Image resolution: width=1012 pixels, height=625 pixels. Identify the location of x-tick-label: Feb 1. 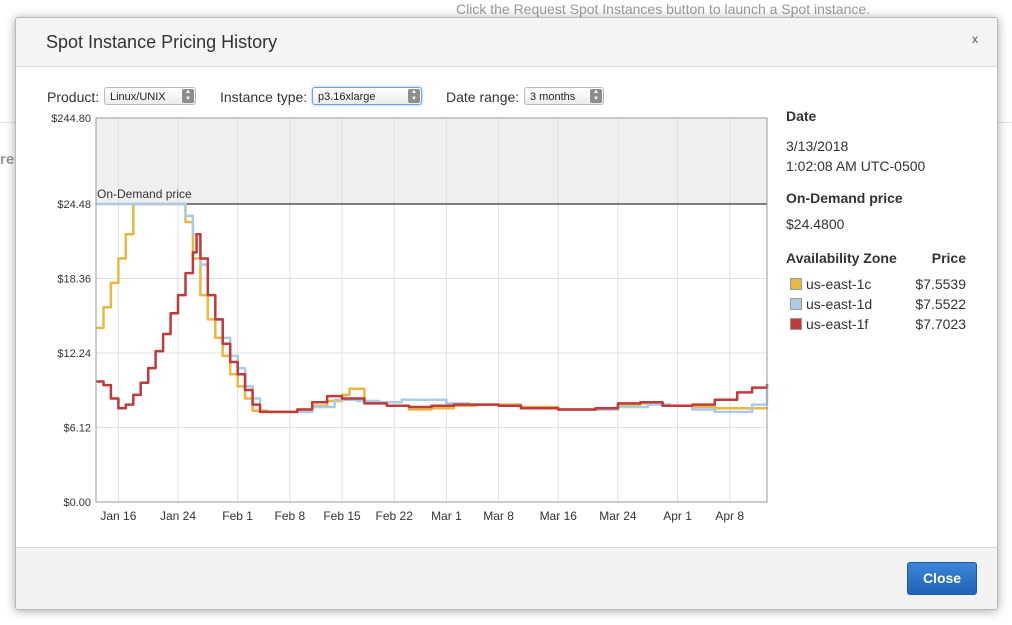
(237, 516).